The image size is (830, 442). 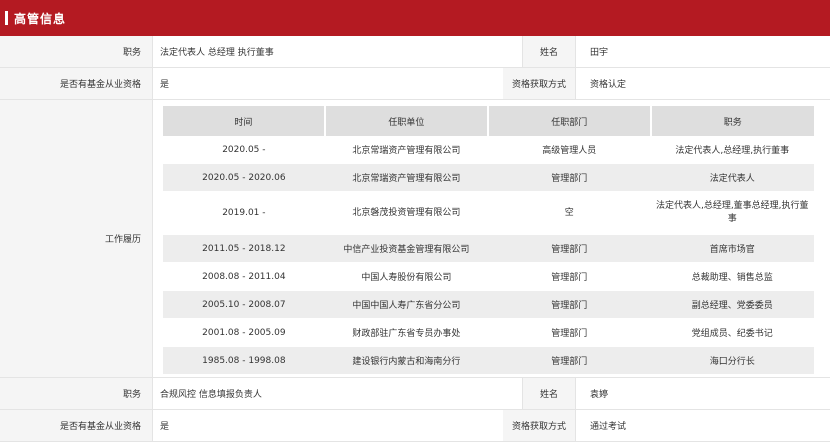 What do you see at coordinates (732, 121) in the screenshot?
I see `column-header-position: 职务` at bounding box center [732, 121].